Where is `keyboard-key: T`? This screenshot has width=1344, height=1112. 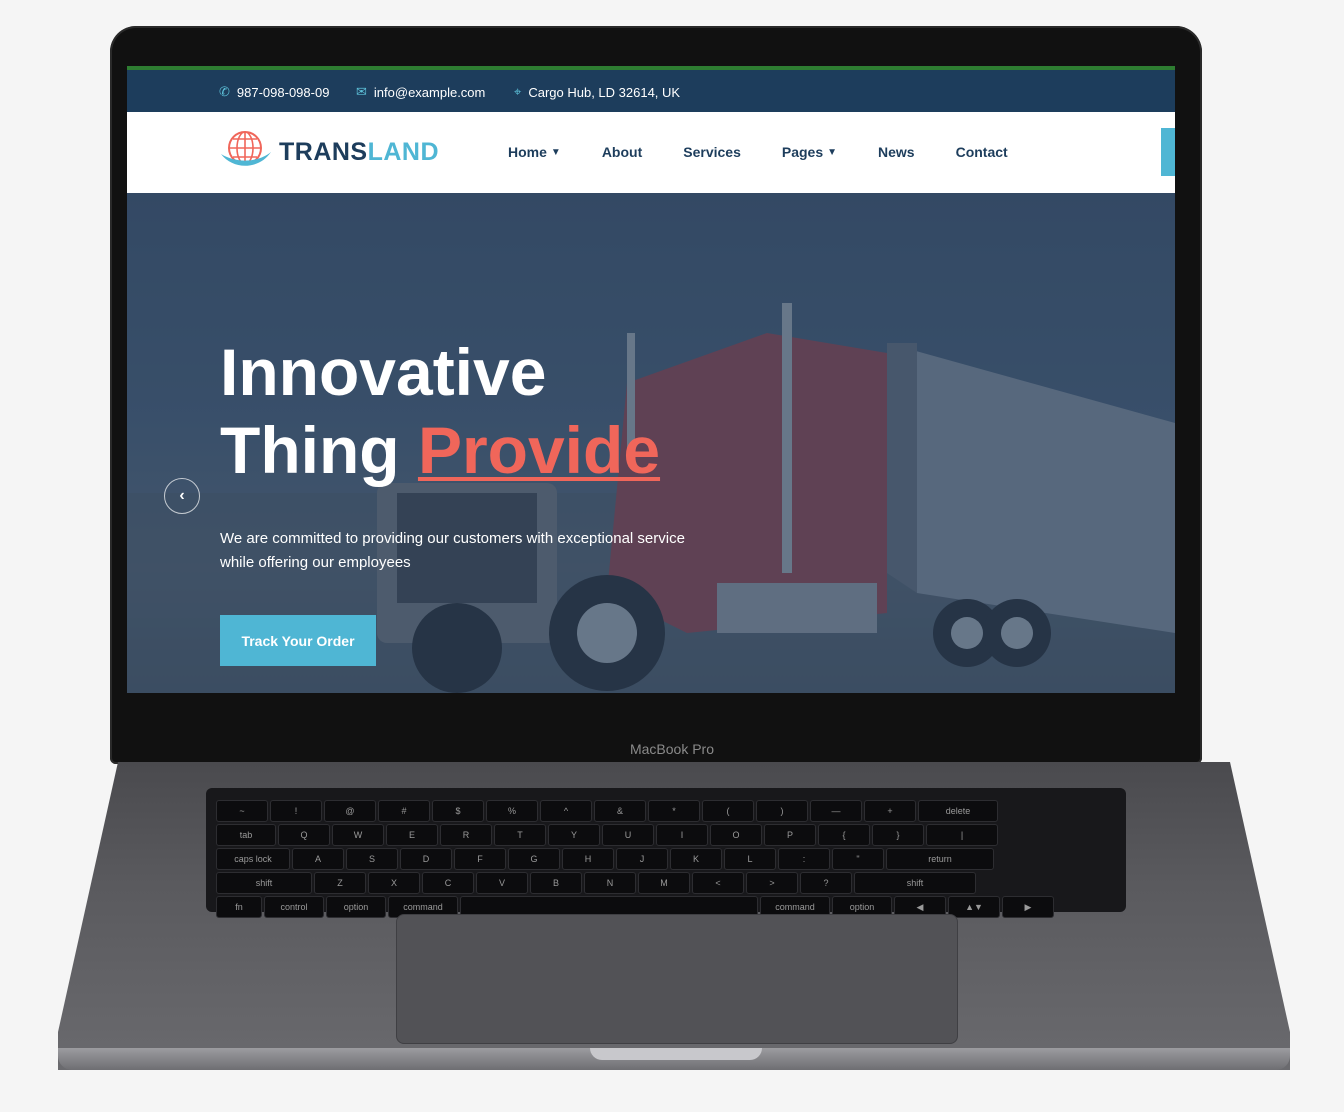
keyboard-key: T is located at coordinates (520, 835).